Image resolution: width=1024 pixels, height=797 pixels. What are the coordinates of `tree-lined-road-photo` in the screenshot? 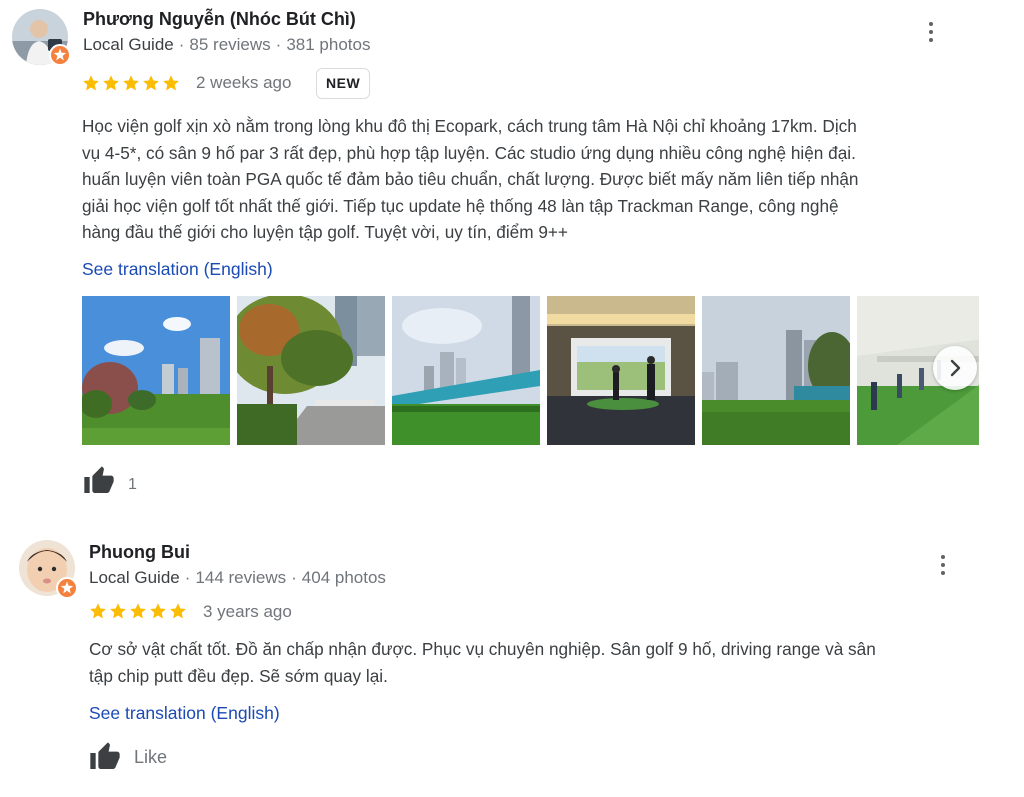 It's located at (311, 370).